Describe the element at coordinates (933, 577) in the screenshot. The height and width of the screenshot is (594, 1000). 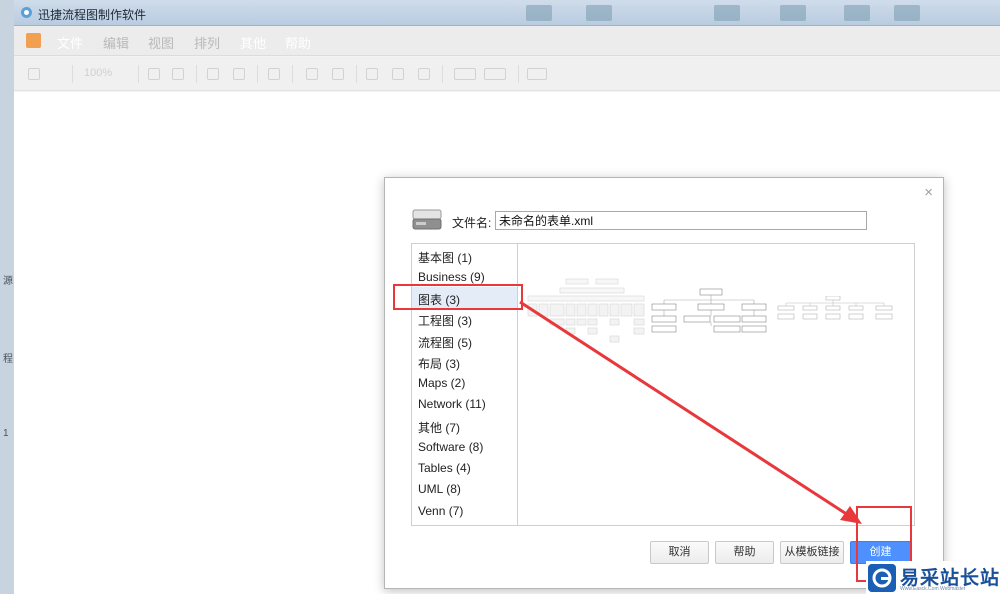
I see `watermark: 易采站长站 Www.Easck.Com Webmaster` at that location.